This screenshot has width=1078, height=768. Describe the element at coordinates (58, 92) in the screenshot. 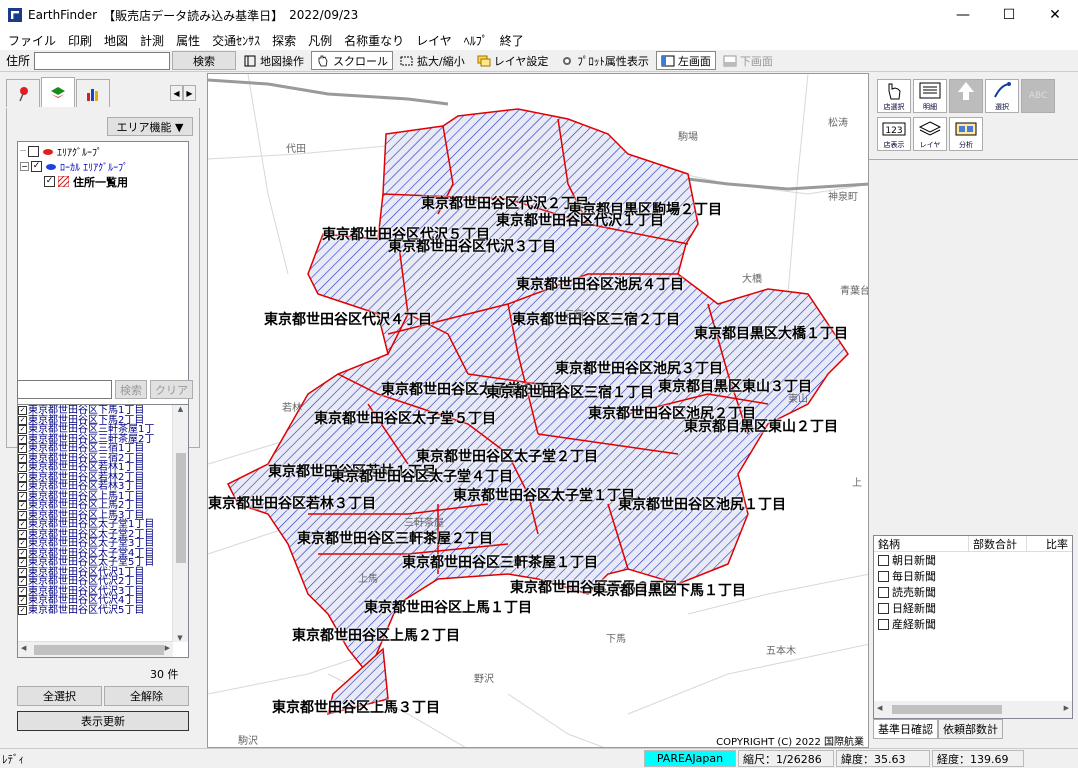

I see `tab-layers` at that location.